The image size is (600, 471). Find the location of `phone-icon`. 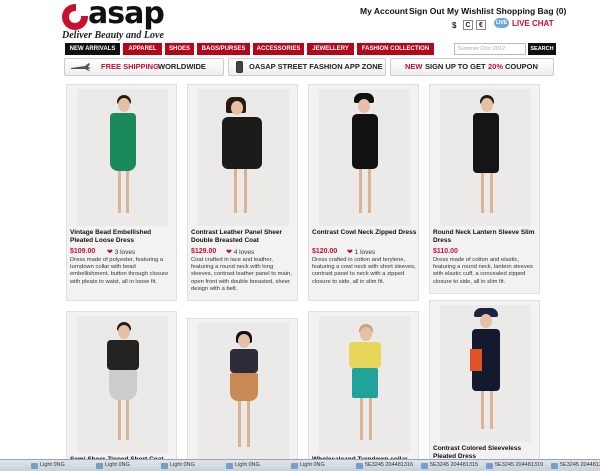

phone-icon is located at coordinates (239, 67).